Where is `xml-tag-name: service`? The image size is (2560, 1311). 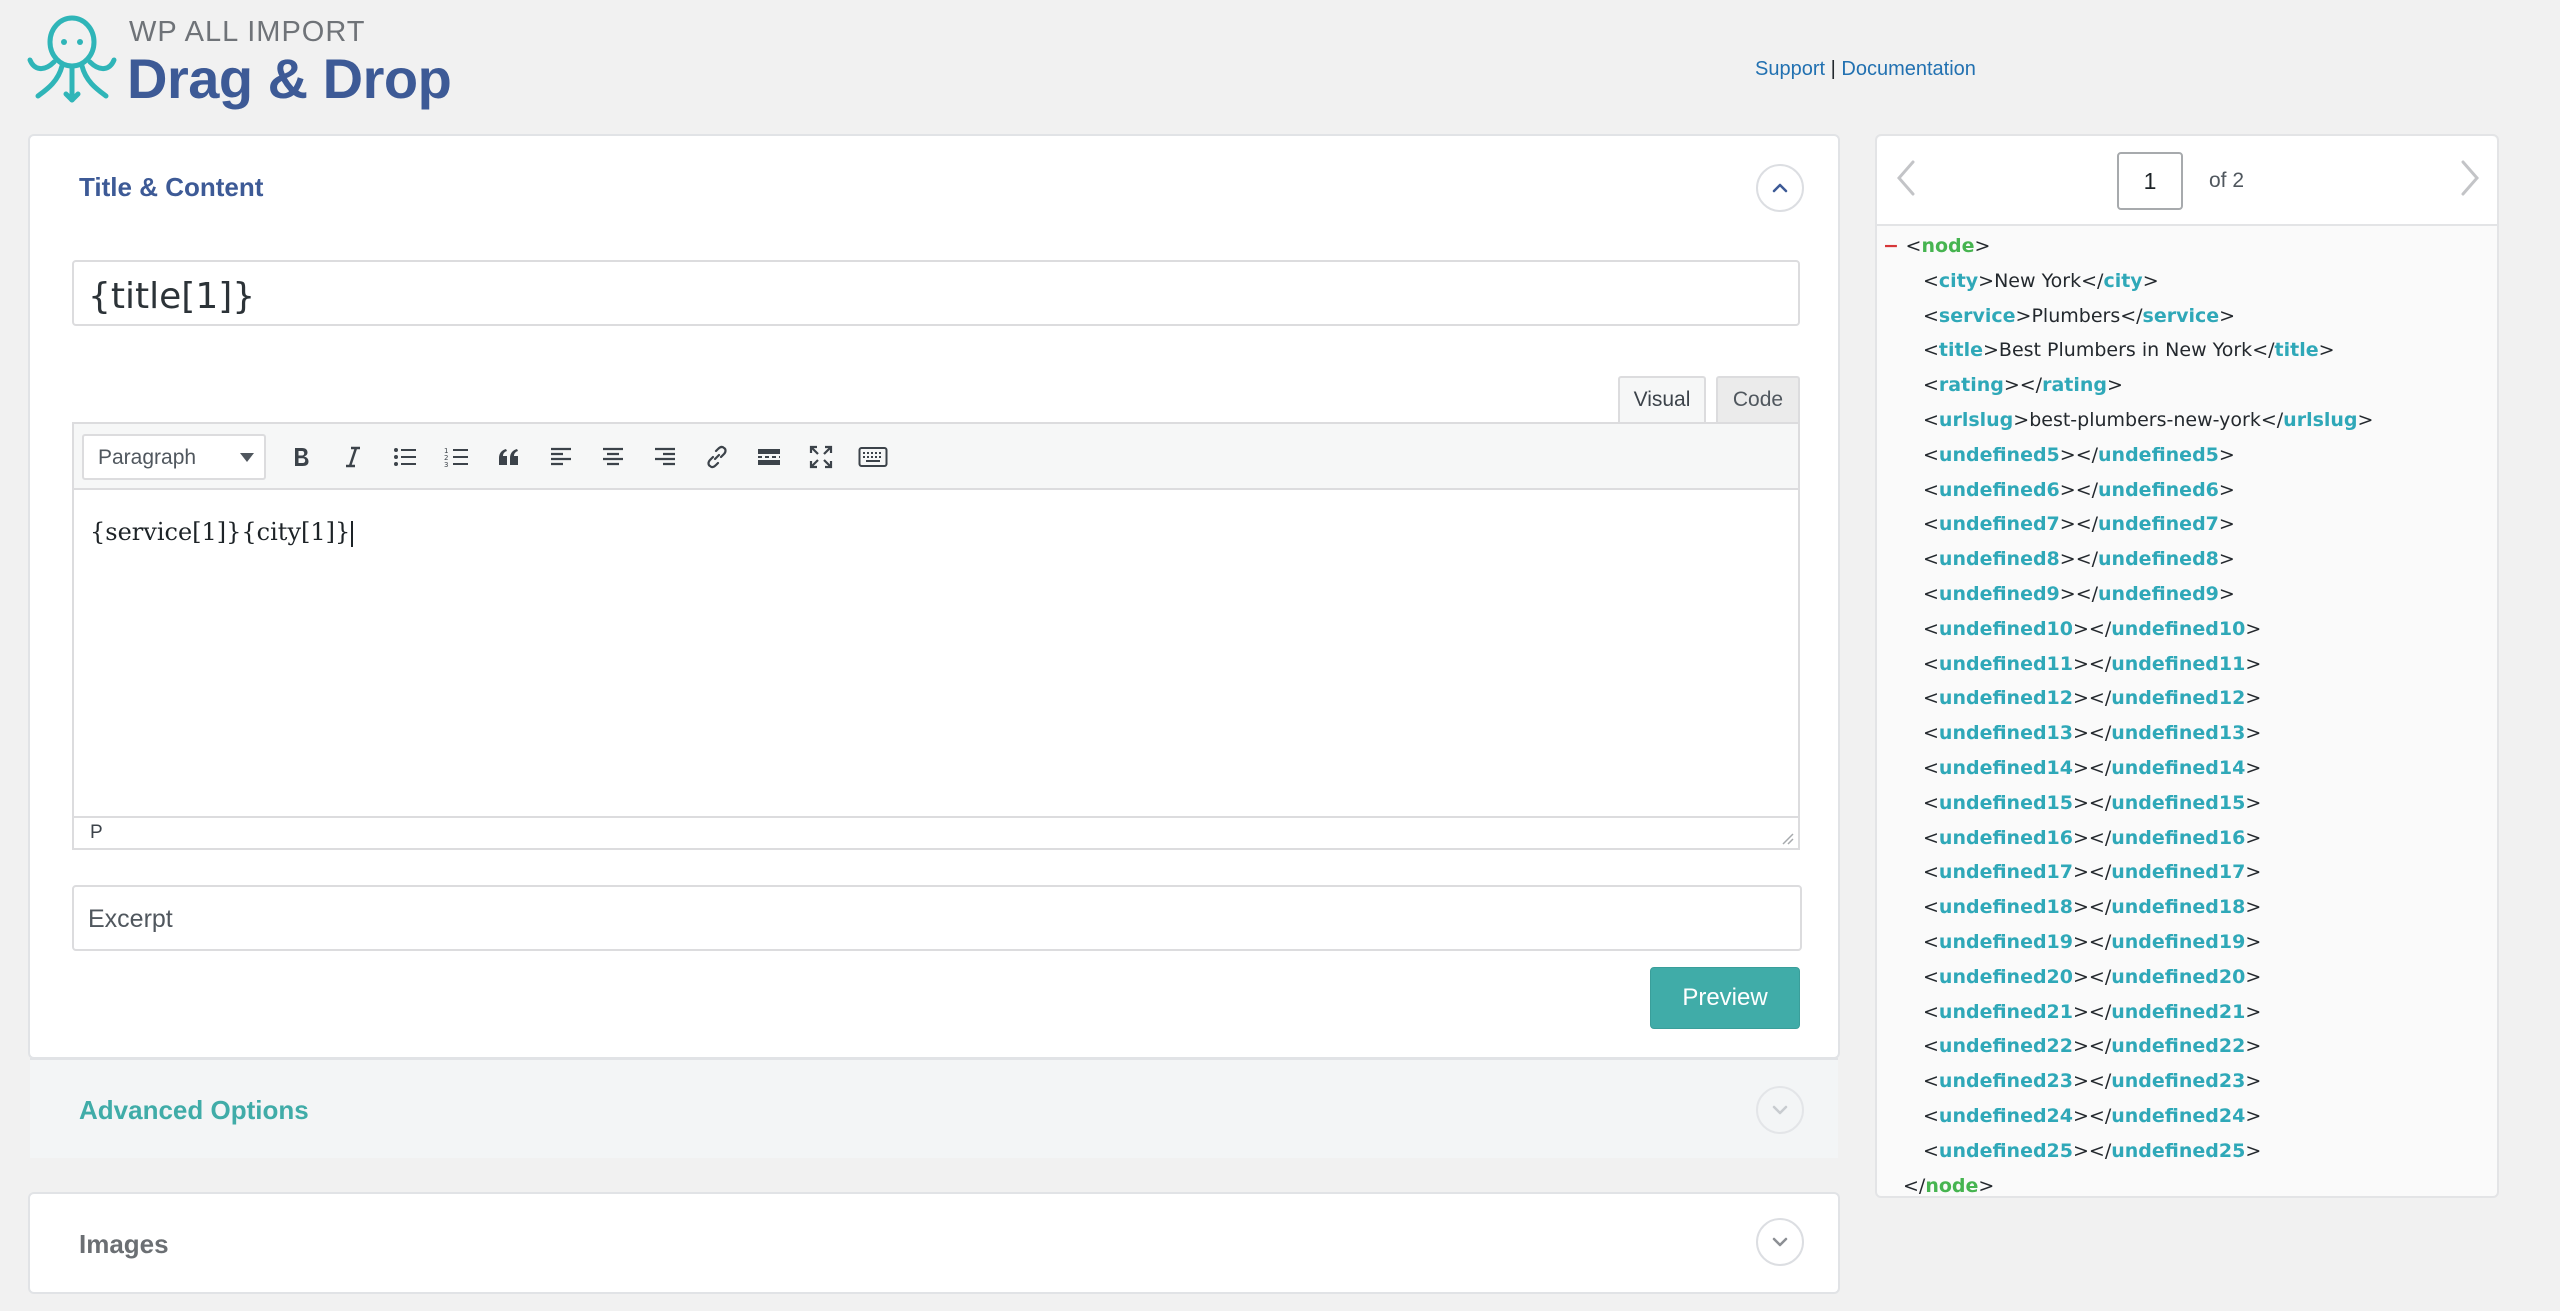
xml-tag-name: service is located at coordinates (2181, 316).